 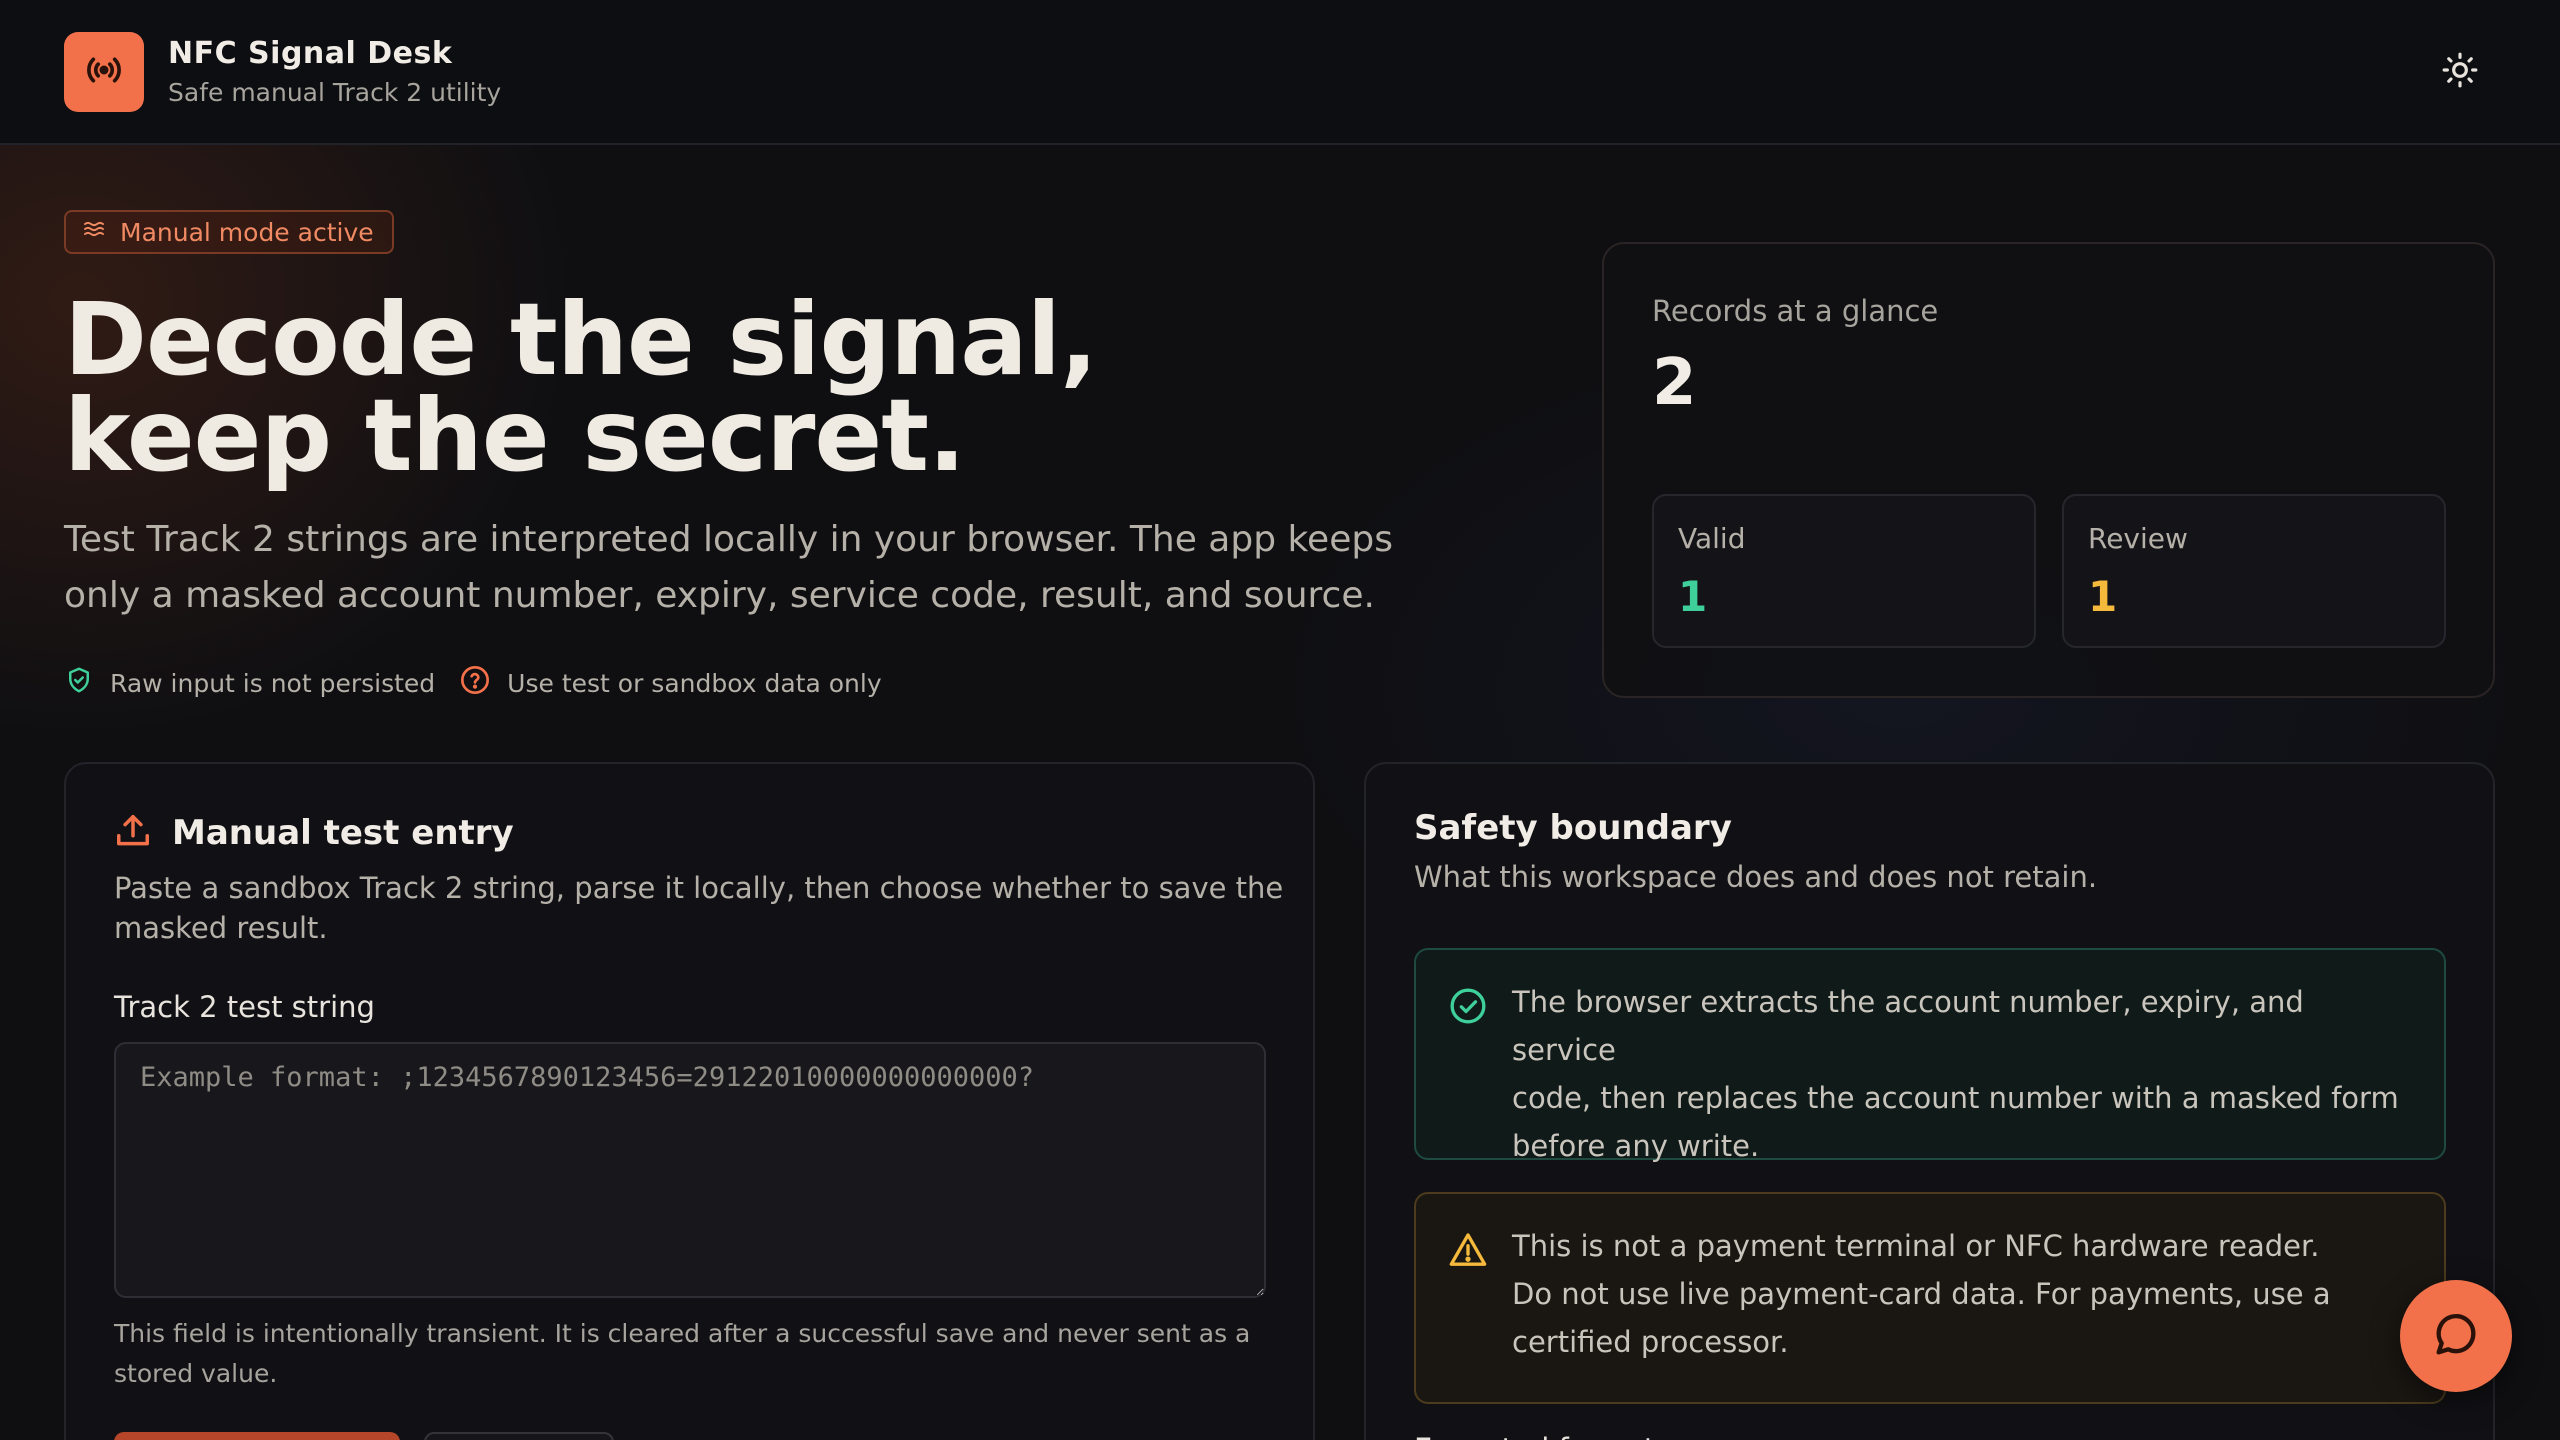 What do you see at coordinates (581, 339) in the screenshot?
I see `headline-line-1: Decode the signal,` at bounding box center [581, 339].